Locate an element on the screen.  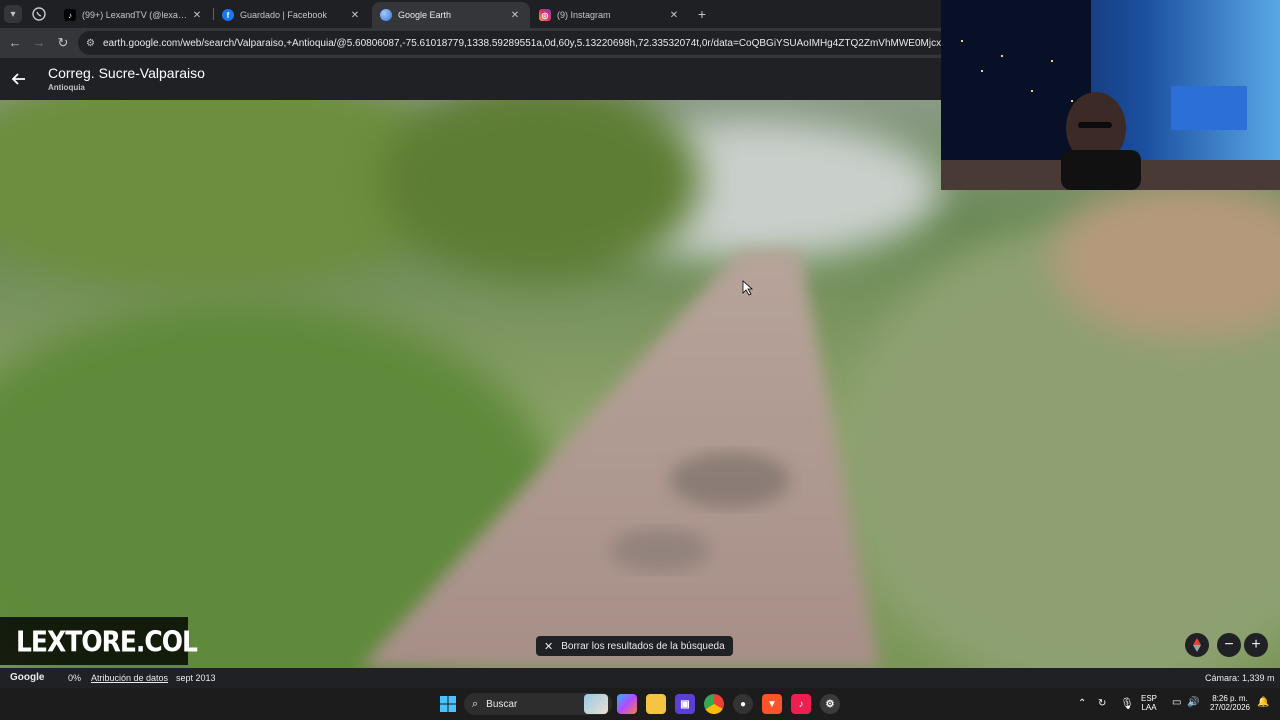
webcam-scene is located at coordinates (1110, 95).